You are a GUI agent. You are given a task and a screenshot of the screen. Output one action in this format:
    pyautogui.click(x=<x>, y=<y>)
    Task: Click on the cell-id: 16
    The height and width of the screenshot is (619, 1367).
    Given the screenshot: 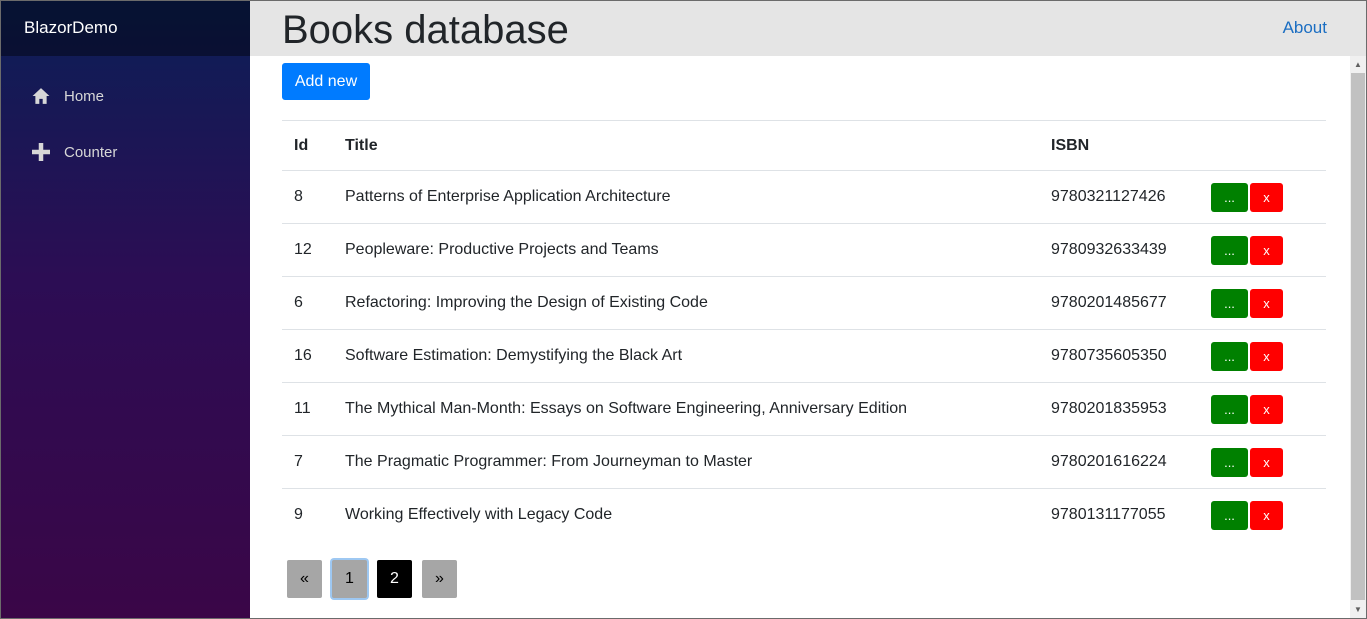 What is the action you would take?
    pyautogui.click(x=307, y=356)
    